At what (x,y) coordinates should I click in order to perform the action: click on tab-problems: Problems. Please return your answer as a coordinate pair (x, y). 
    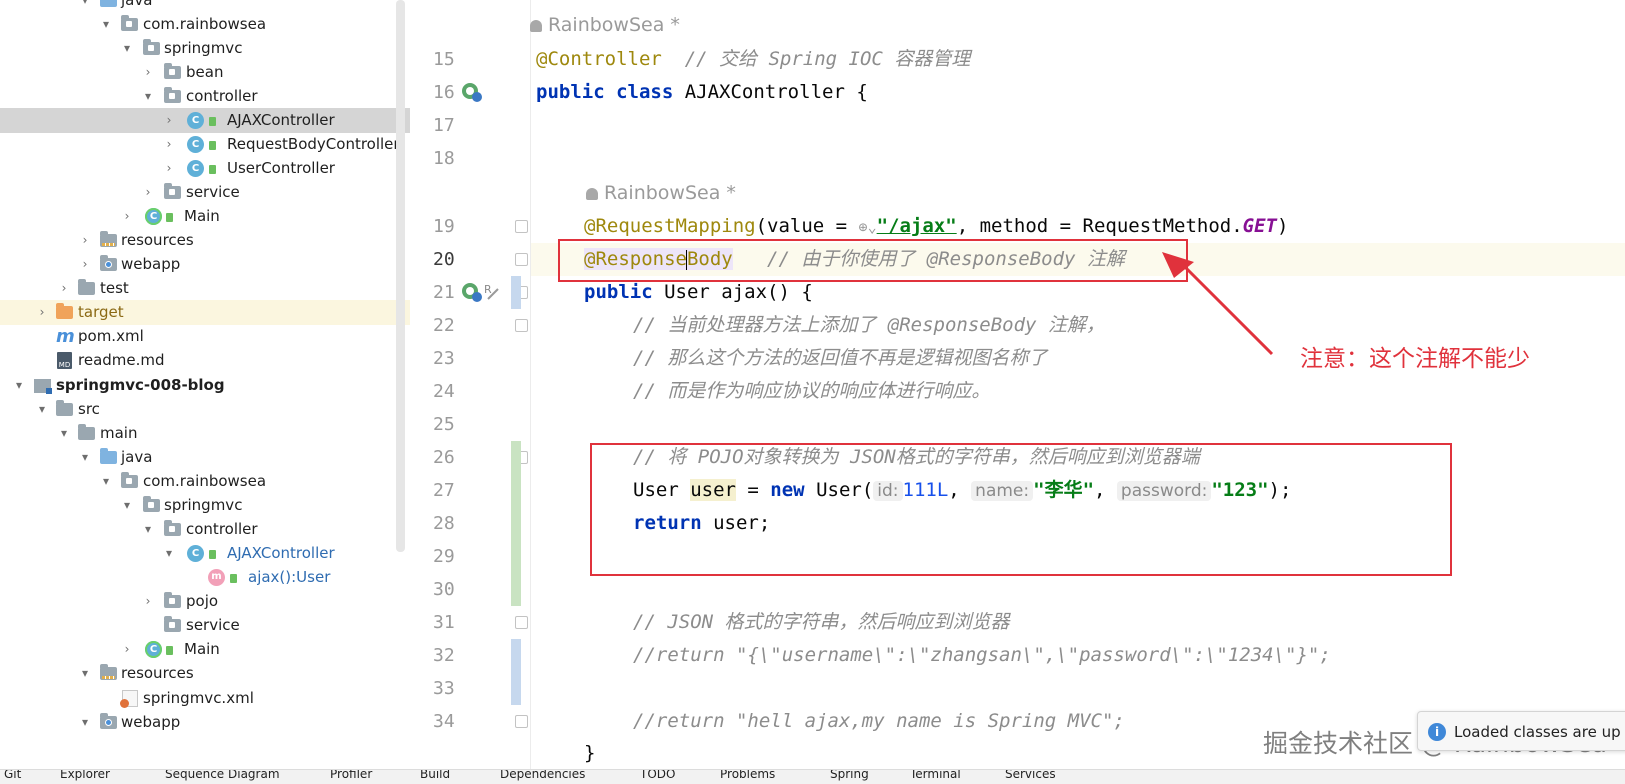
    Looking at the image, I should click on (747, 775).